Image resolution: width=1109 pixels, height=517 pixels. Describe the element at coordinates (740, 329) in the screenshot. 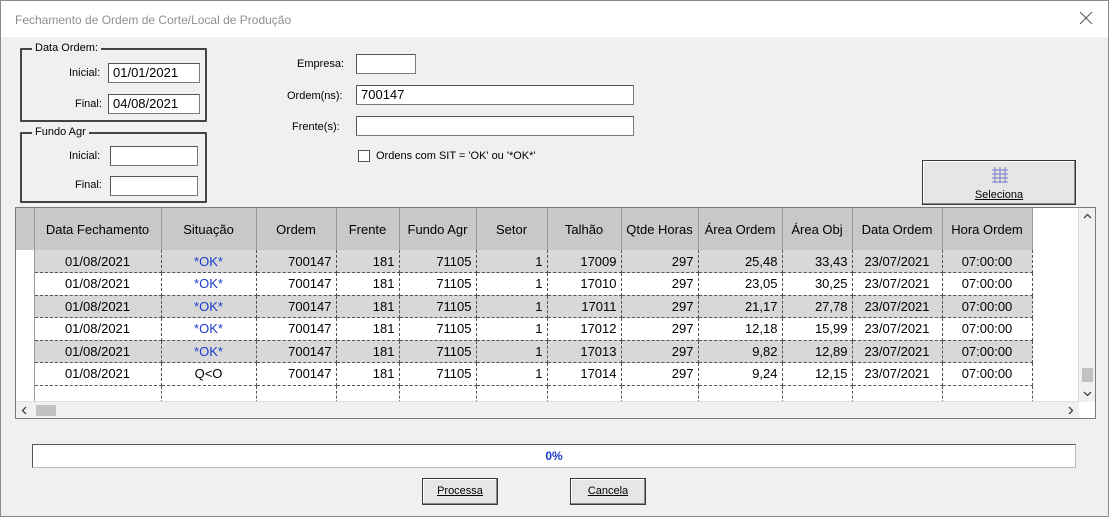

I see `table-cell: 12,18` at that location.